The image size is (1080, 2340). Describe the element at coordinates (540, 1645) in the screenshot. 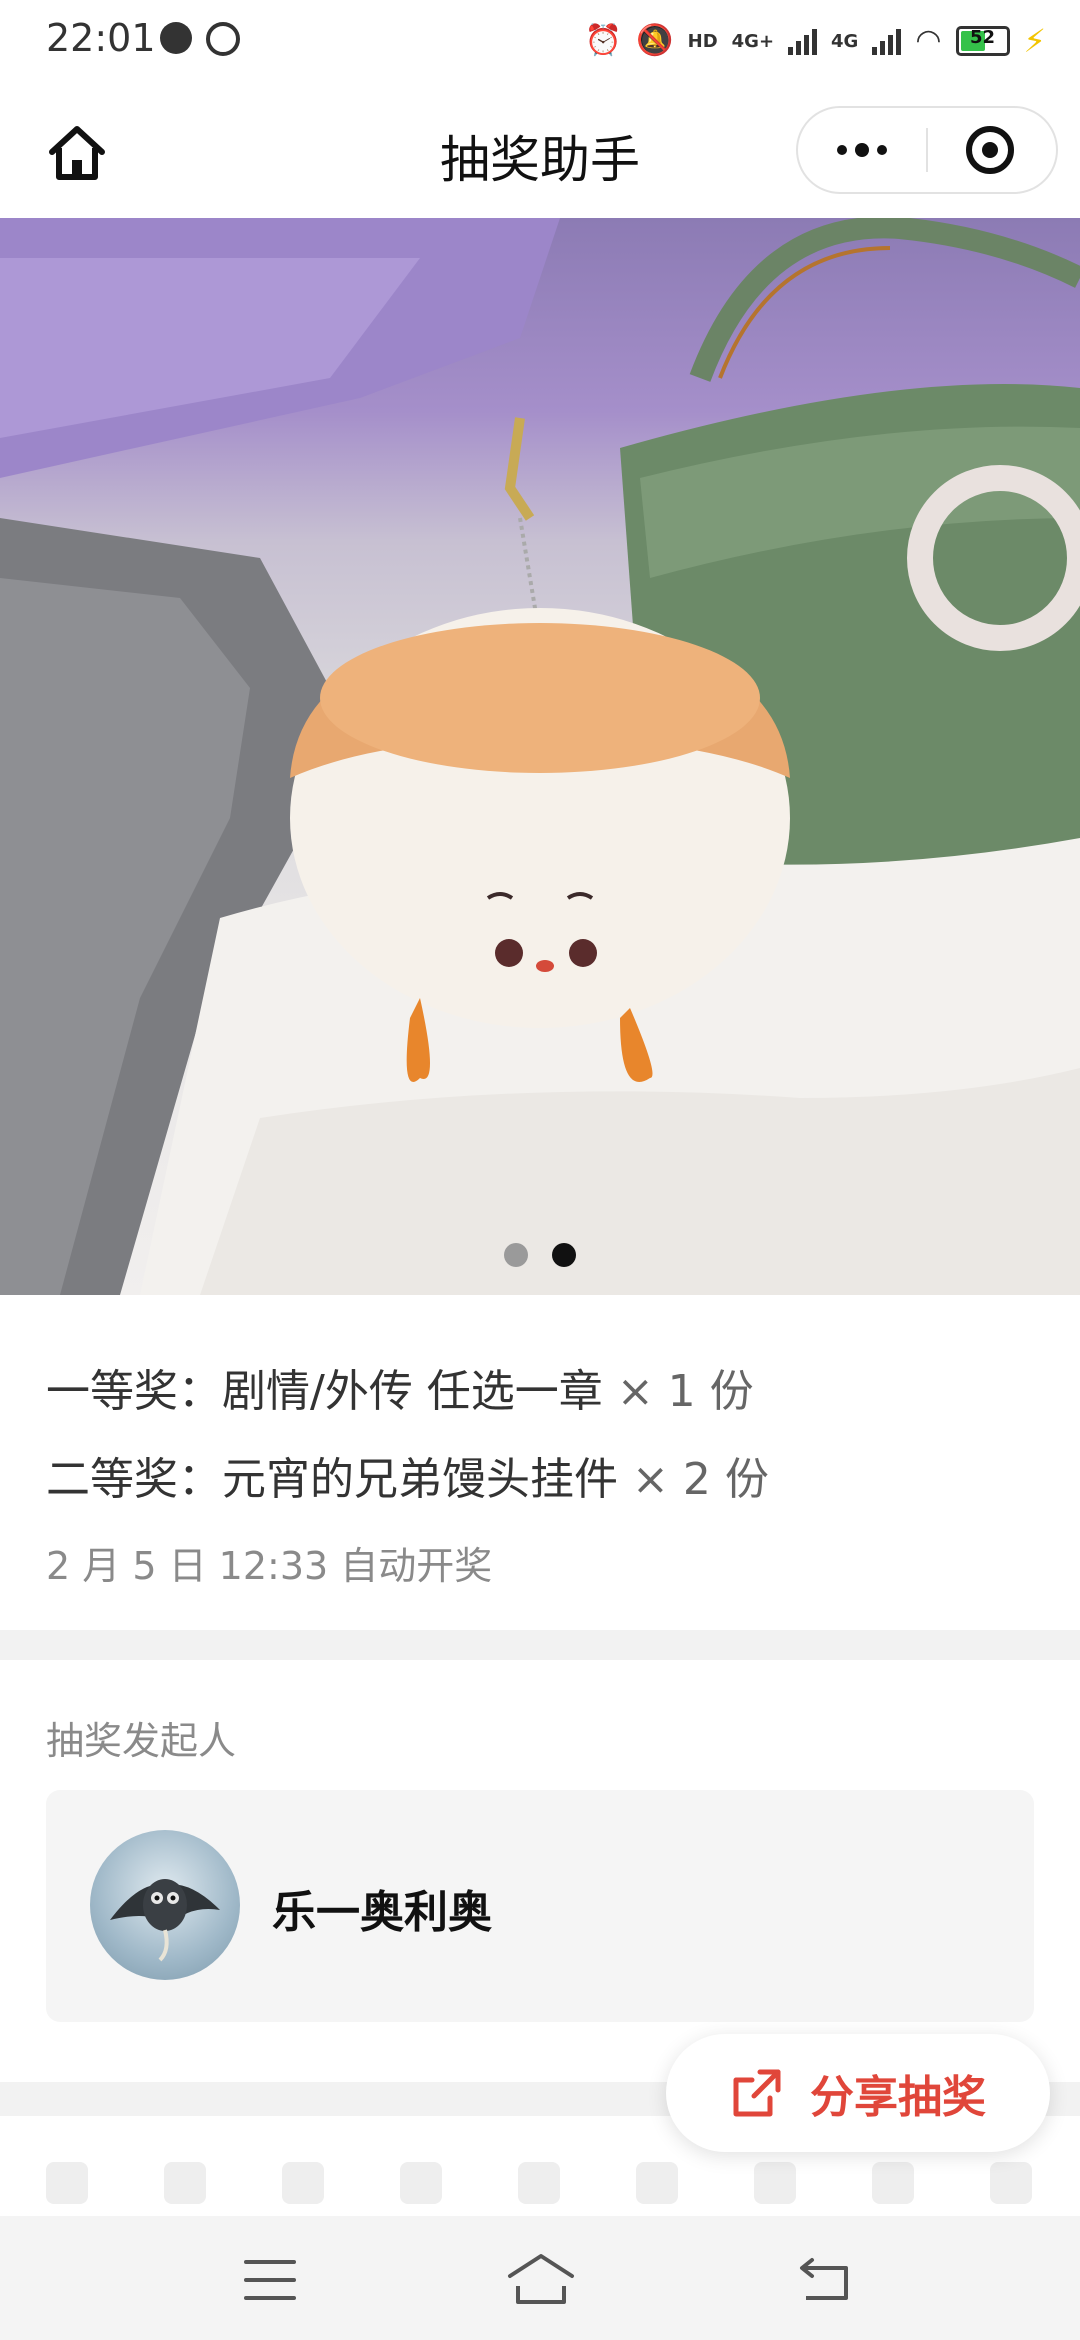

I see `section-divider` at that location.